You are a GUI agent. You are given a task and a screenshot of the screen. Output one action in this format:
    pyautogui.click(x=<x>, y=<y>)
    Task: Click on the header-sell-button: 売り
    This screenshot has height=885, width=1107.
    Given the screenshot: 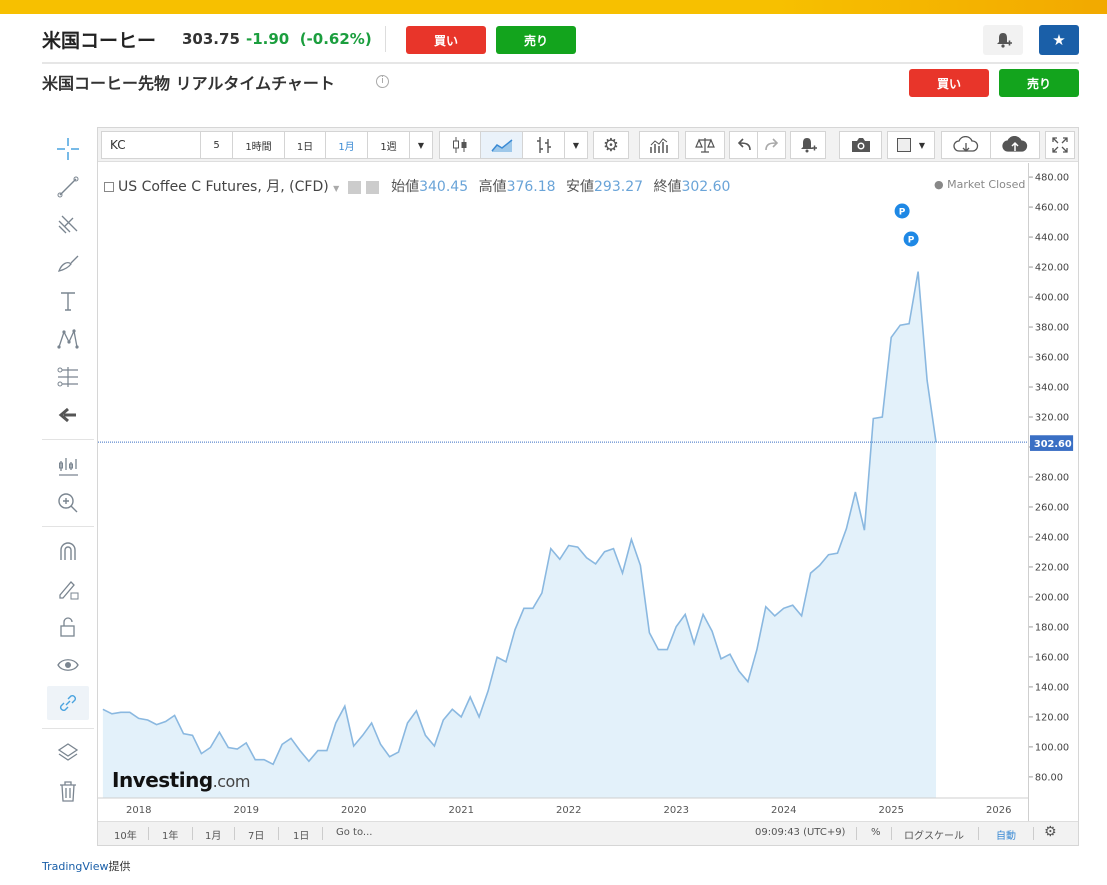 What is the action you would take?
    pyautogui.click(x=536, y=40)
    